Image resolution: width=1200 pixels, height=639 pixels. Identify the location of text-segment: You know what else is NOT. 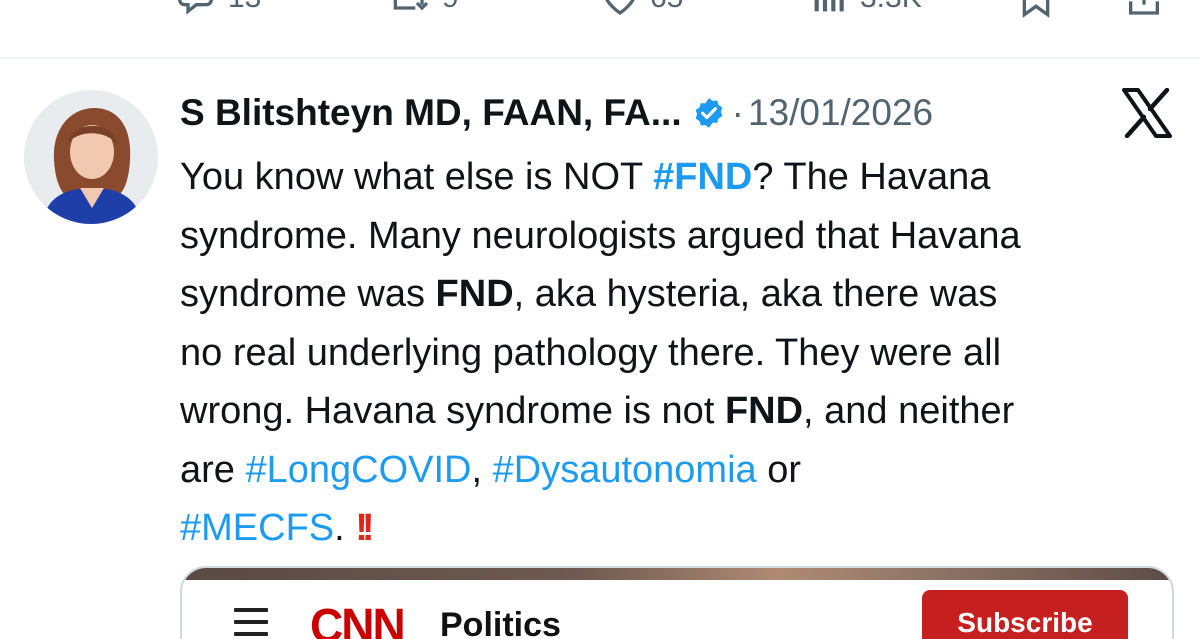
(417, 177).